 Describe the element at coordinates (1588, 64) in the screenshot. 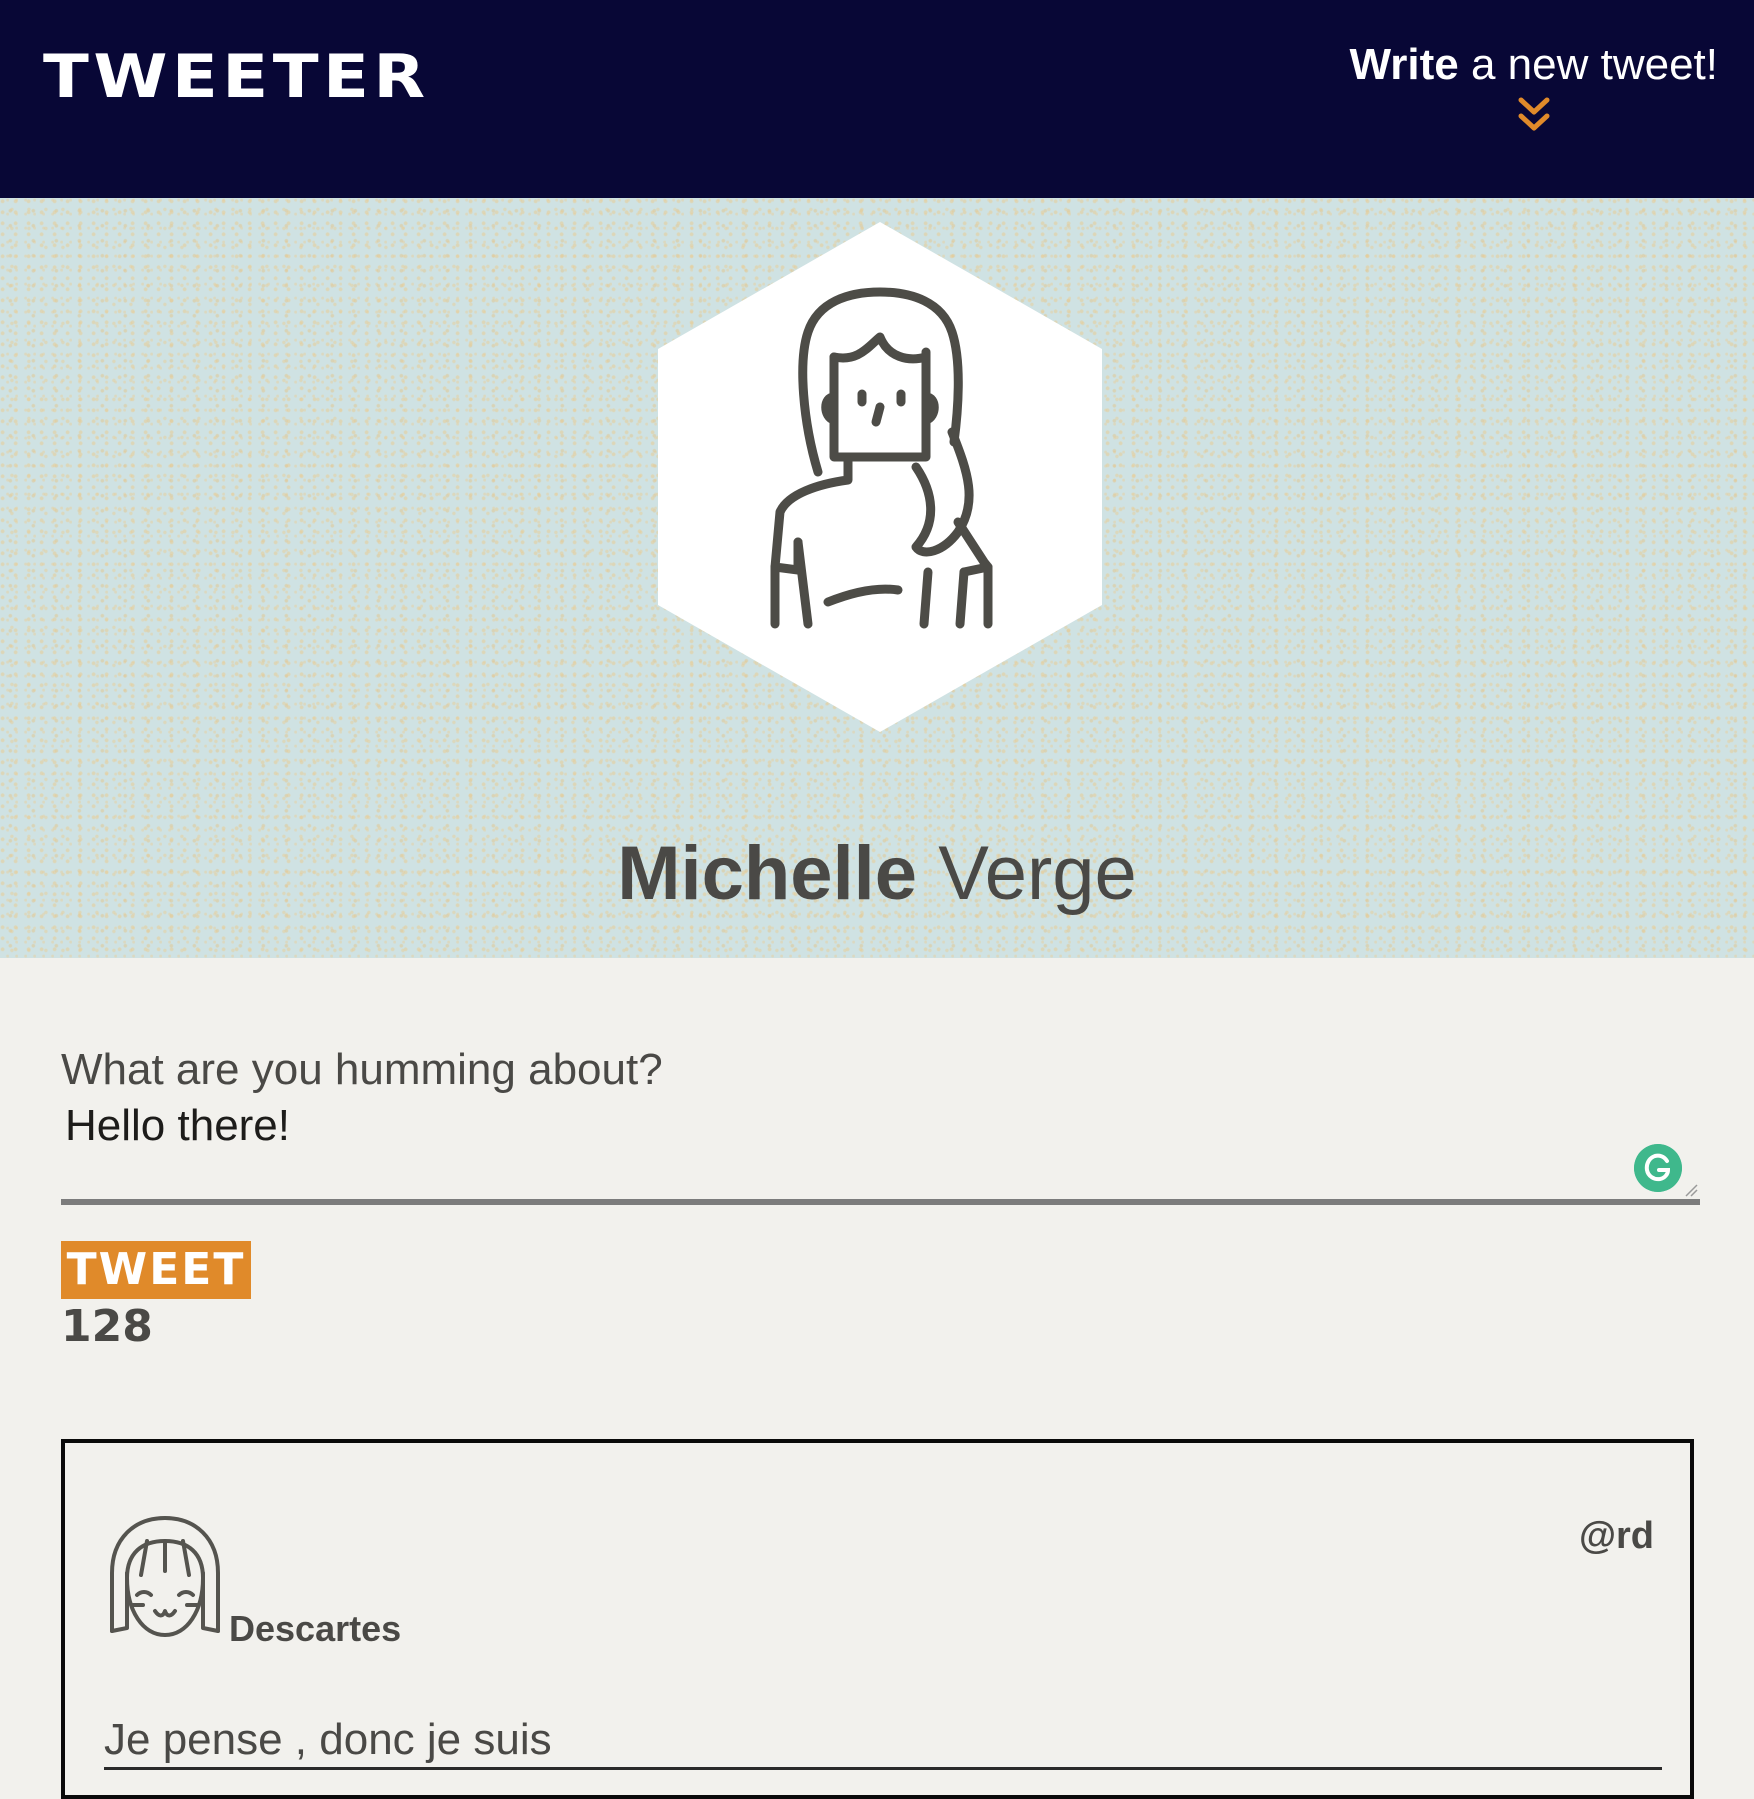

I see `write-tweet-label-rest: a new tweet!` at that location.